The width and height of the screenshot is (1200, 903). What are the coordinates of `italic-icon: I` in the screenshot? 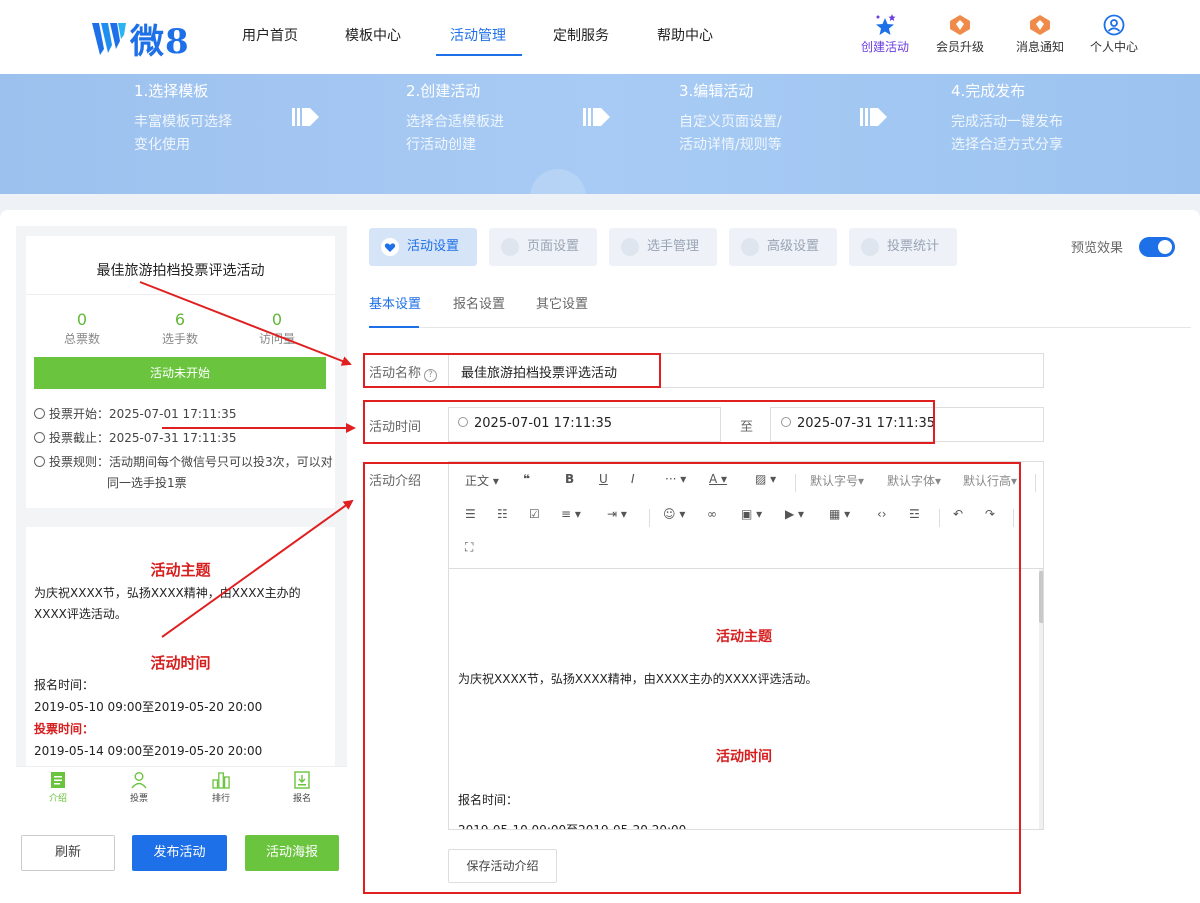 It's located at (633, 479).